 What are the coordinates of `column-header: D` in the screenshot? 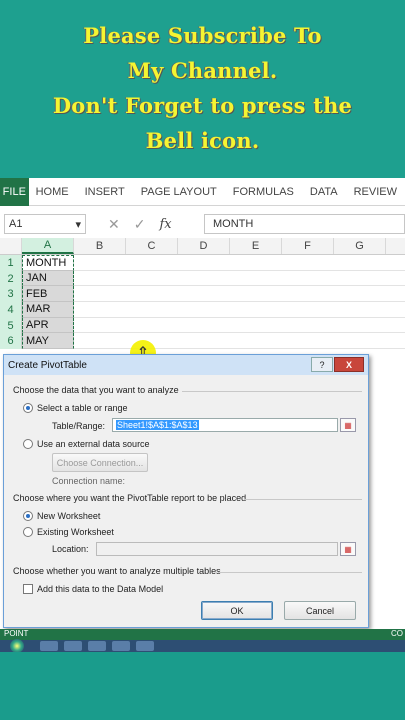 It's located at (204, 246).